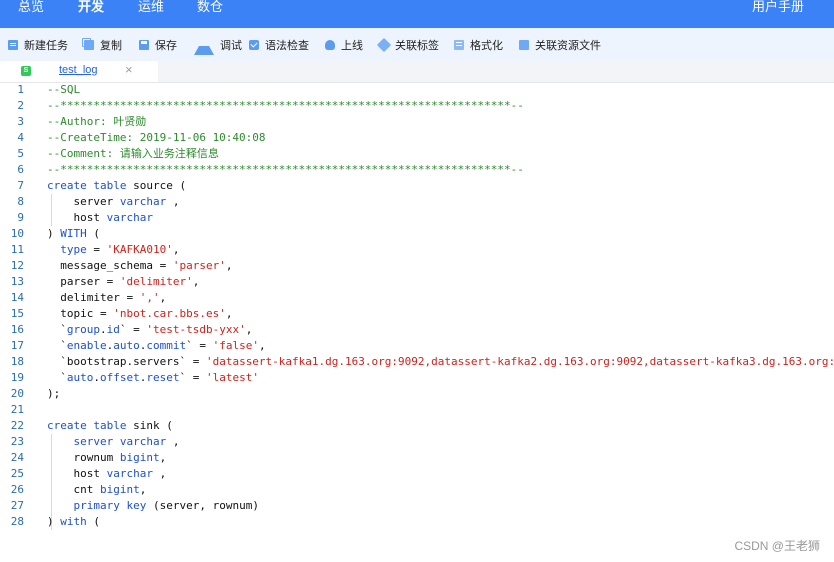 Image resolution: width=834 pixels, height=562 pixels. I want to click on tab-test-log: S test_log ×, so click(79, 71).